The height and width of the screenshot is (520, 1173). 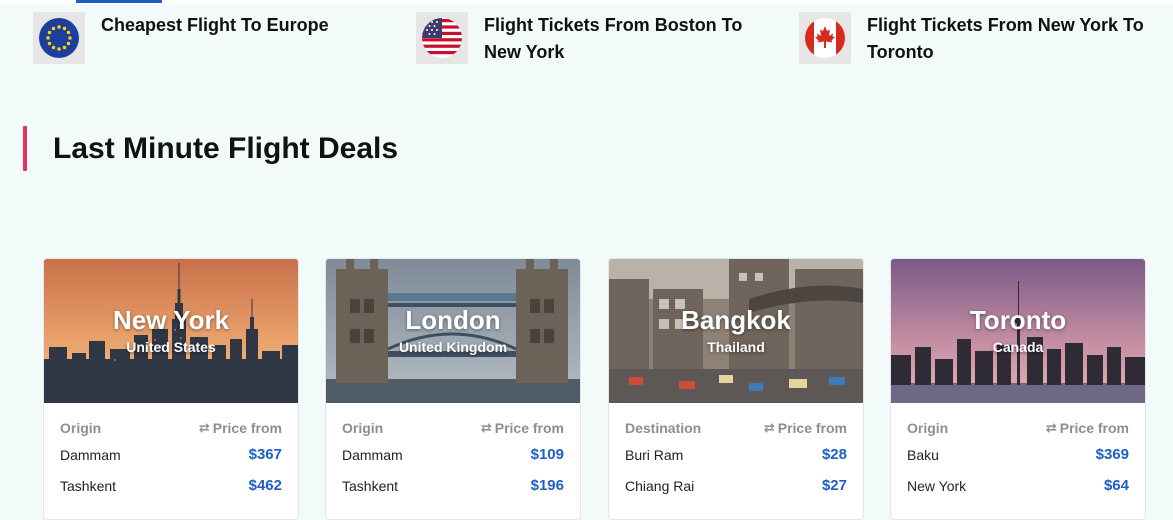 What do you see at coordinates (834, 485) in the screenshot?
I see `deal-price: $27` at bounding box center [834, 485].